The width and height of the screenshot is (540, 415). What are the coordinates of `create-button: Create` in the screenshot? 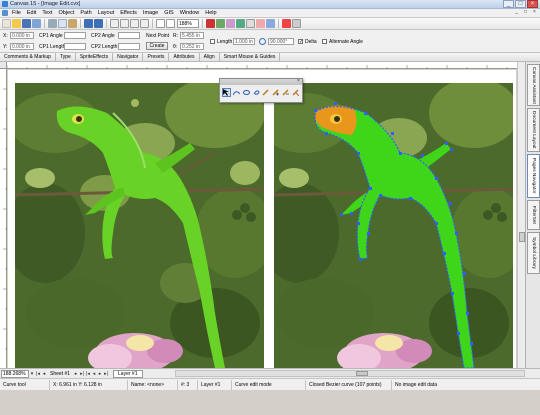 It's located at (157, 46).